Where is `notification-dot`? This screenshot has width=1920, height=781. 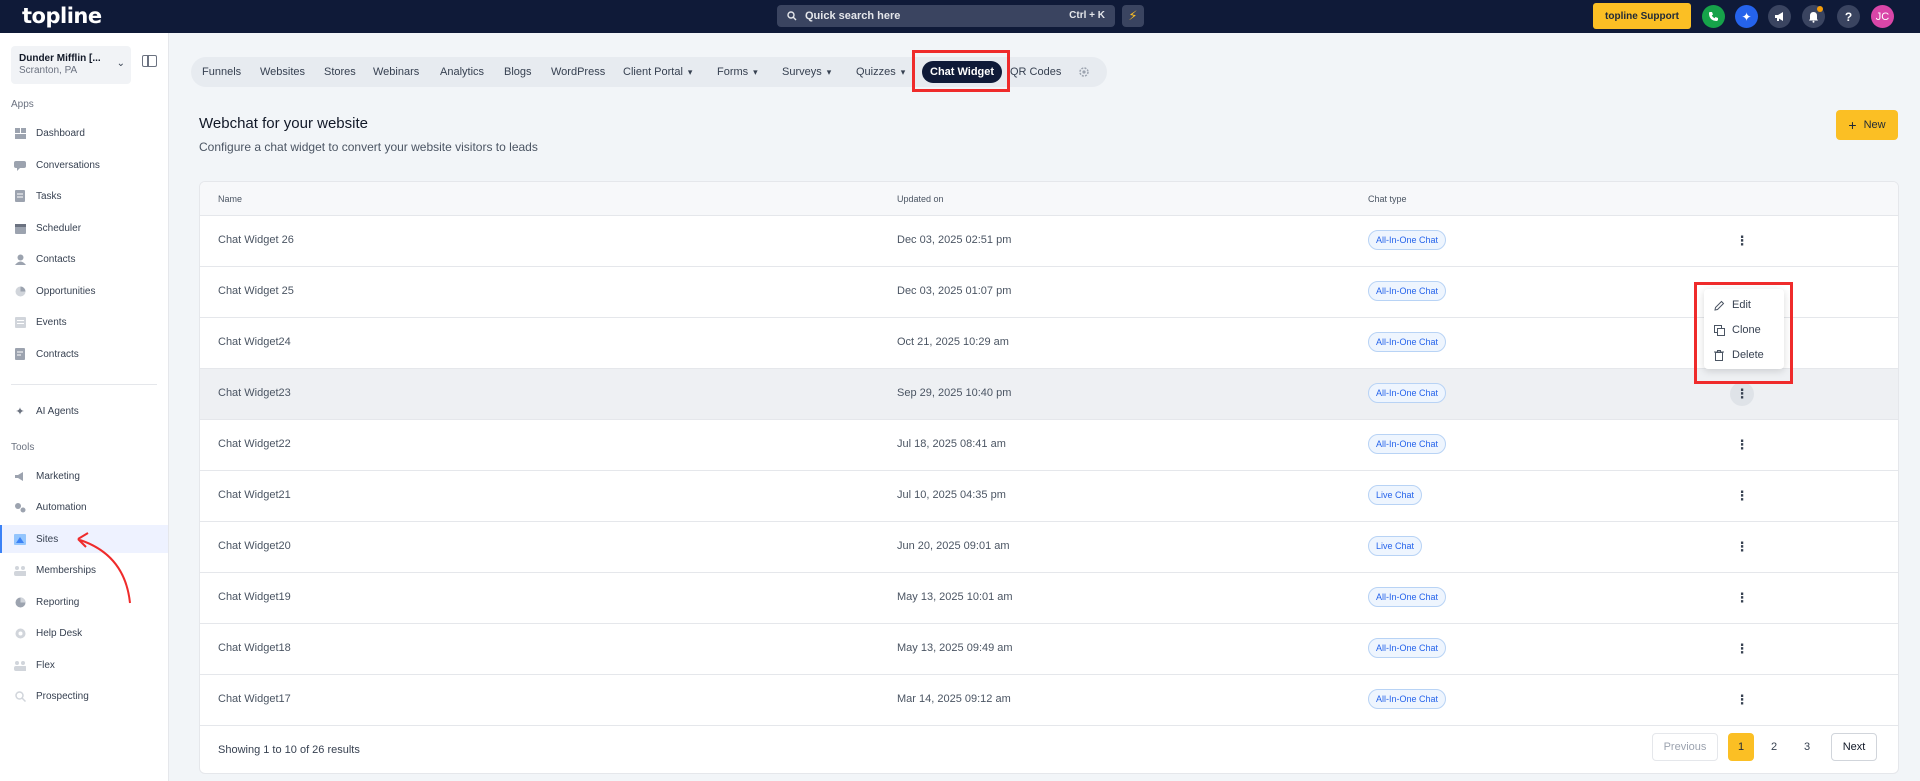
notification-dot is located at coordinates (1820, 9).